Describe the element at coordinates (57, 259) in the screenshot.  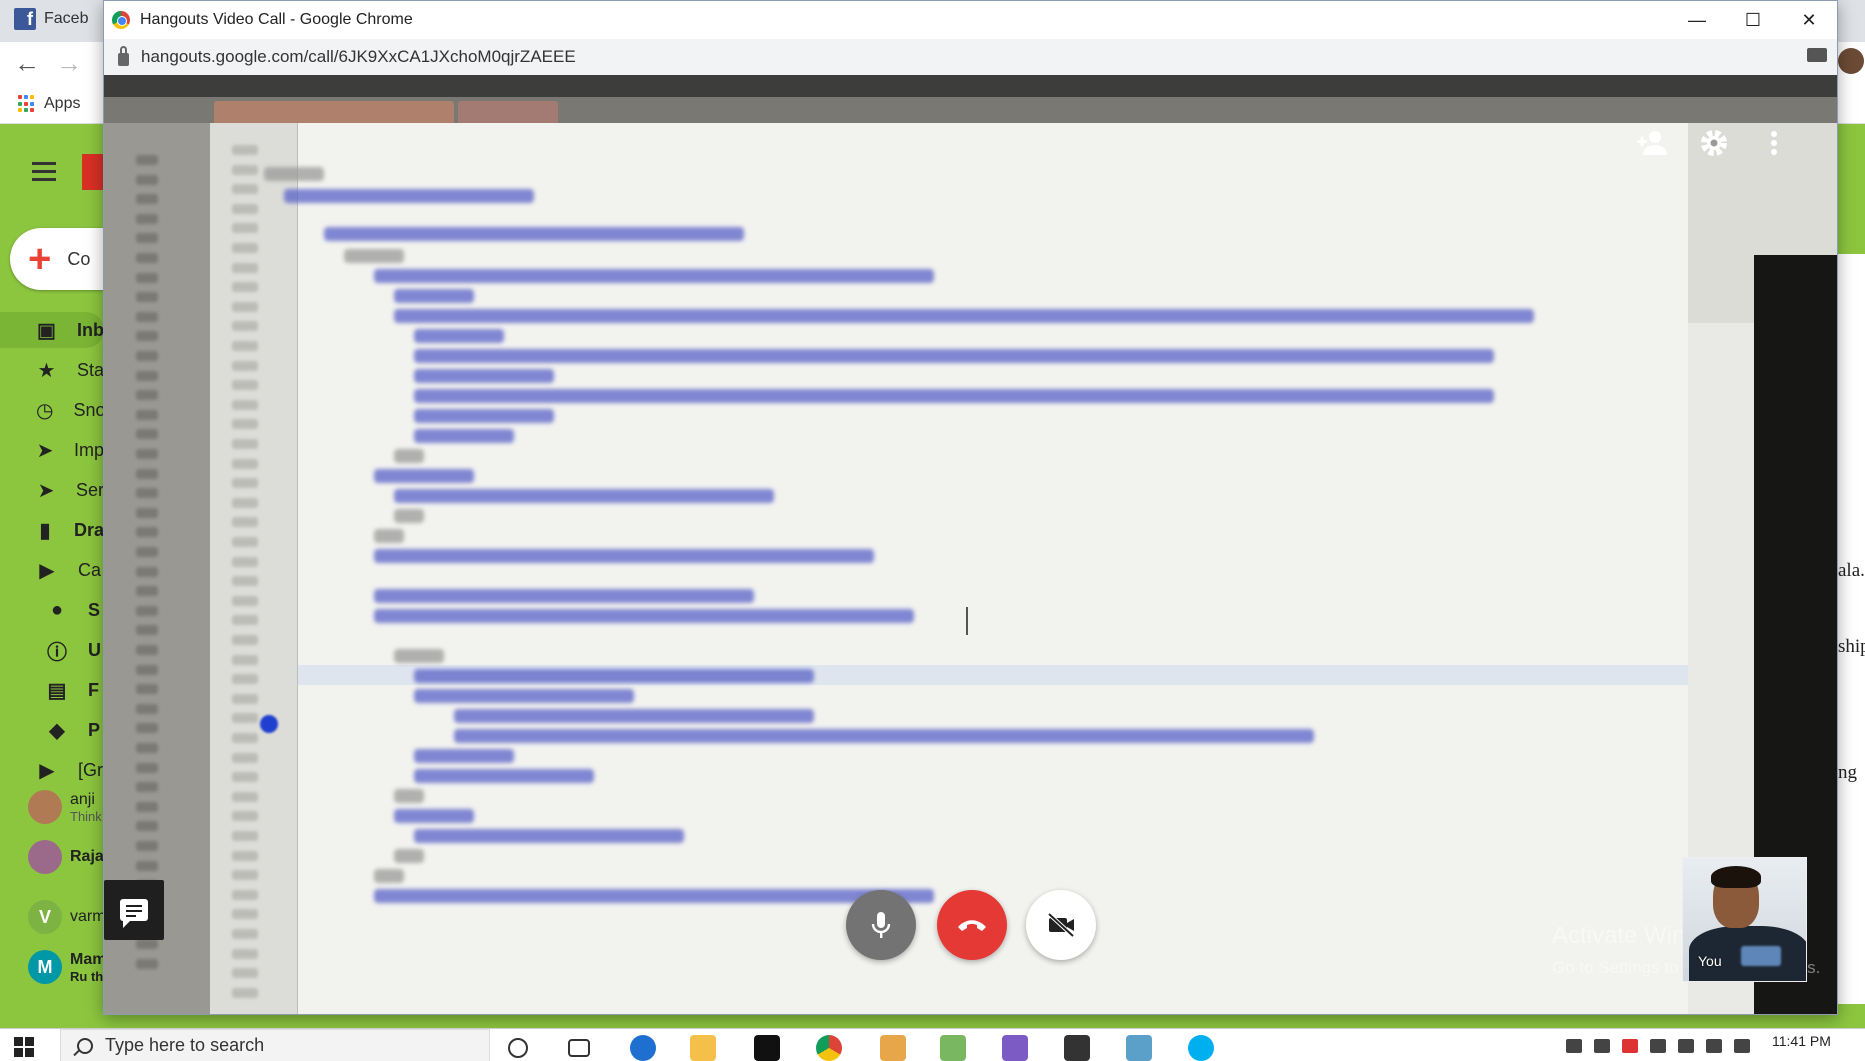
I see `compose-button: + Co` at that location.